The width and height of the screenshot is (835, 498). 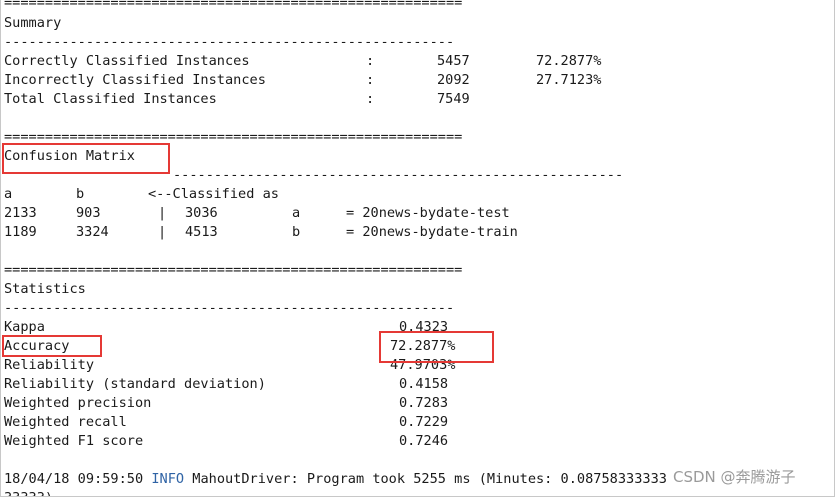 What do you see at coordinates (424, 327) in the screenshot?
I see `stat-value: 0.4323` at bounding box center [424, 327].